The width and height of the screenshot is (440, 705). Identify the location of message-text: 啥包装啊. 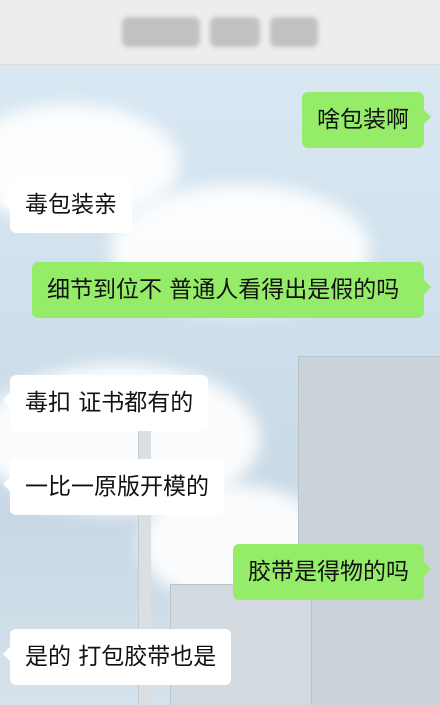
(363, 120).